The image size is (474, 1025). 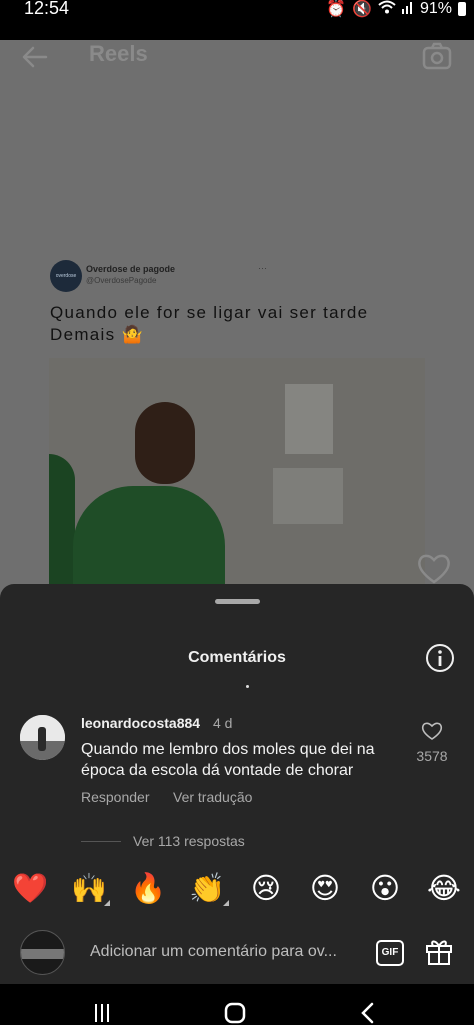 I want to click on system-nav-bar, so click(x=237, y=1004).